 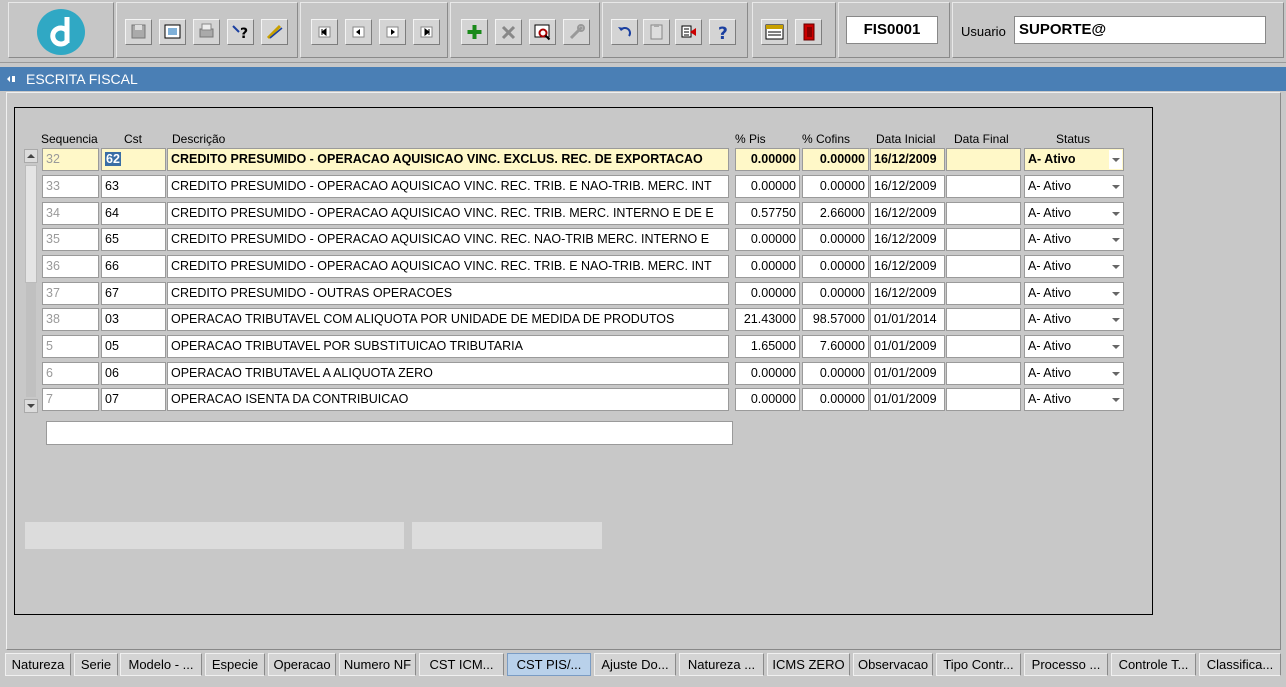 I want to click on cst-field: 63, so click(x=133, y=186).